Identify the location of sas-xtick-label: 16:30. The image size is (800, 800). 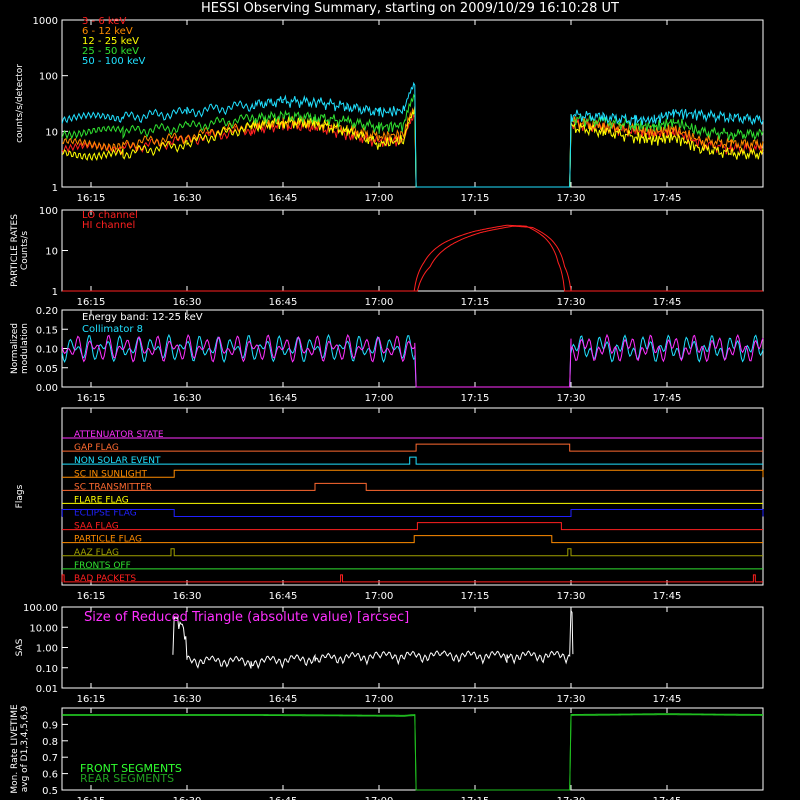
(187, 699).